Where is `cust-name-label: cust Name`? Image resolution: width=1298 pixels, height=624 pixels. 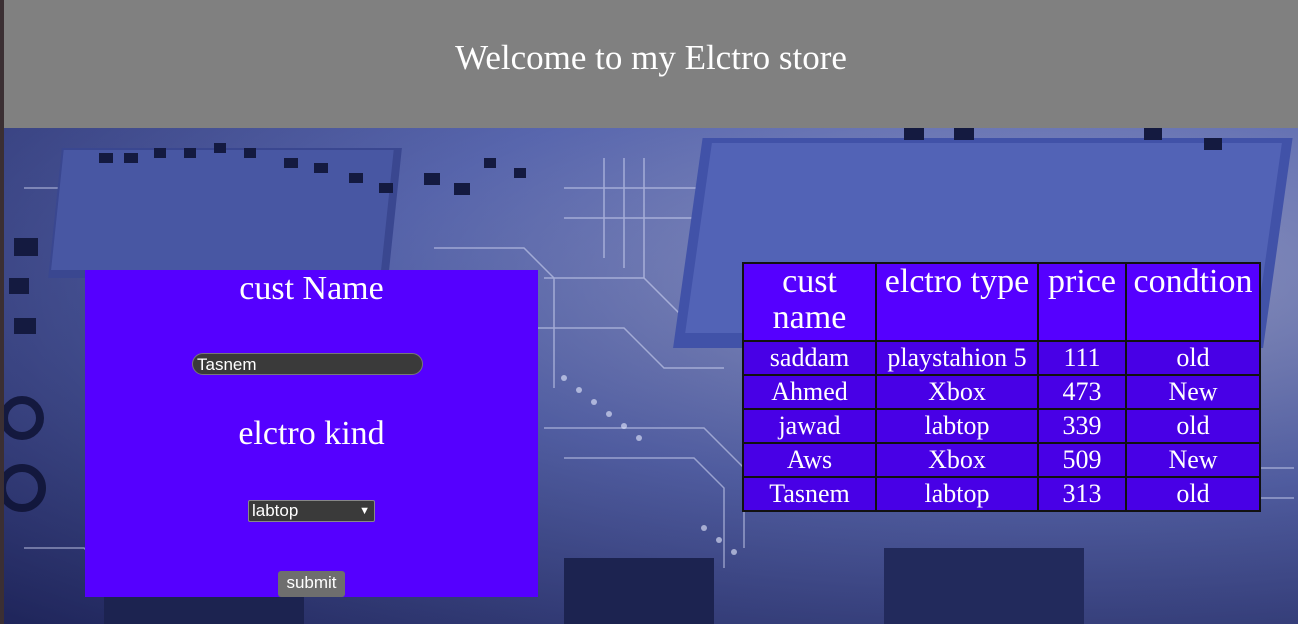 cust-name-label: cust Name is located at coordinates (311, 288).